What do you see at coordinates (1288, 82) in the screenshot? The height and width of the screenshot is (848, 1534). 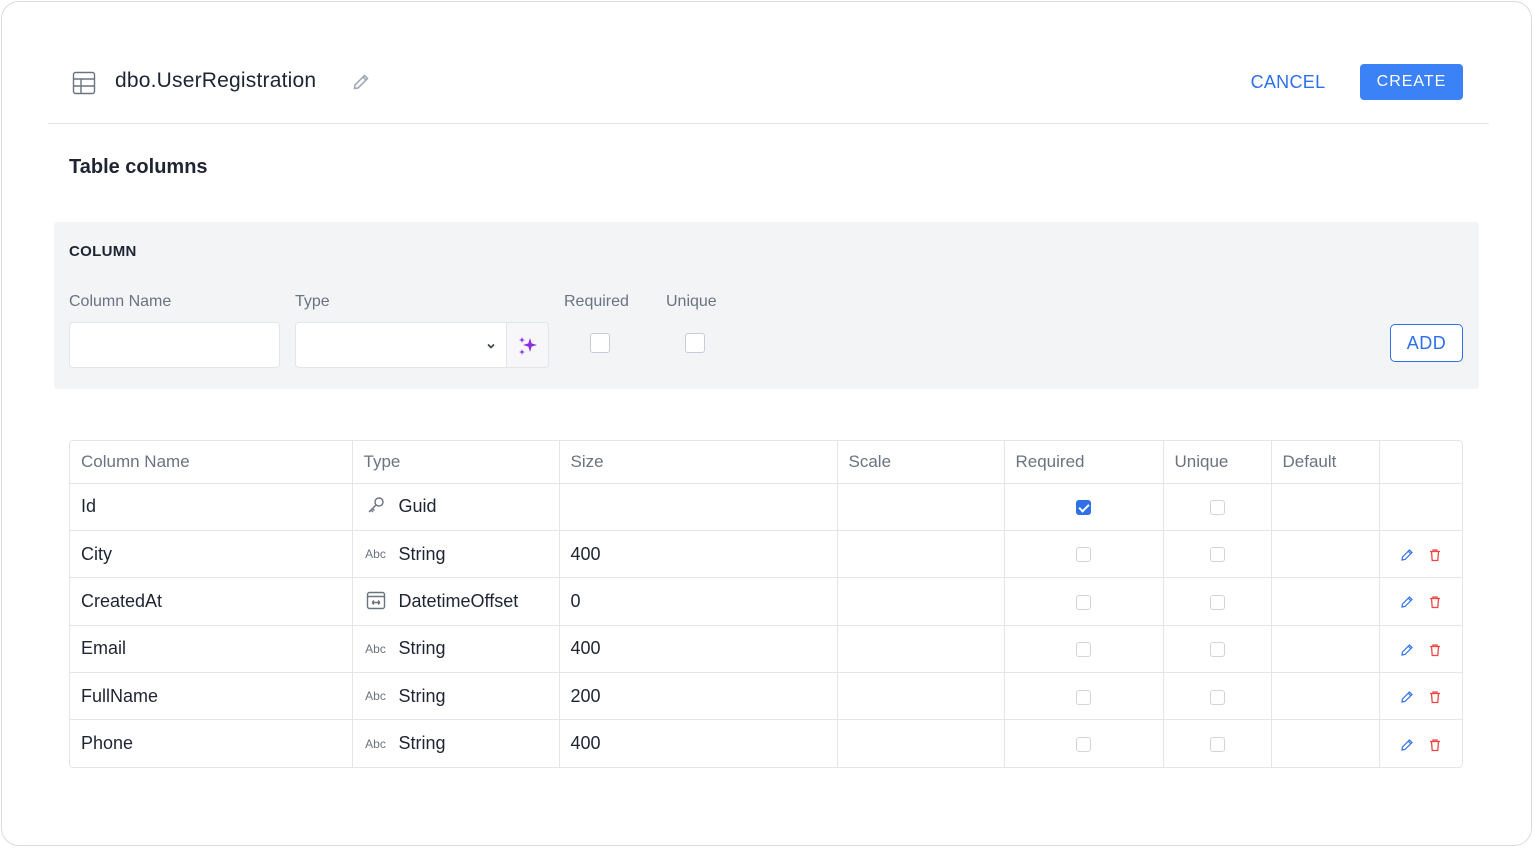 I see `cancel-button: CANCEL` at bounding box center [1288, 82].